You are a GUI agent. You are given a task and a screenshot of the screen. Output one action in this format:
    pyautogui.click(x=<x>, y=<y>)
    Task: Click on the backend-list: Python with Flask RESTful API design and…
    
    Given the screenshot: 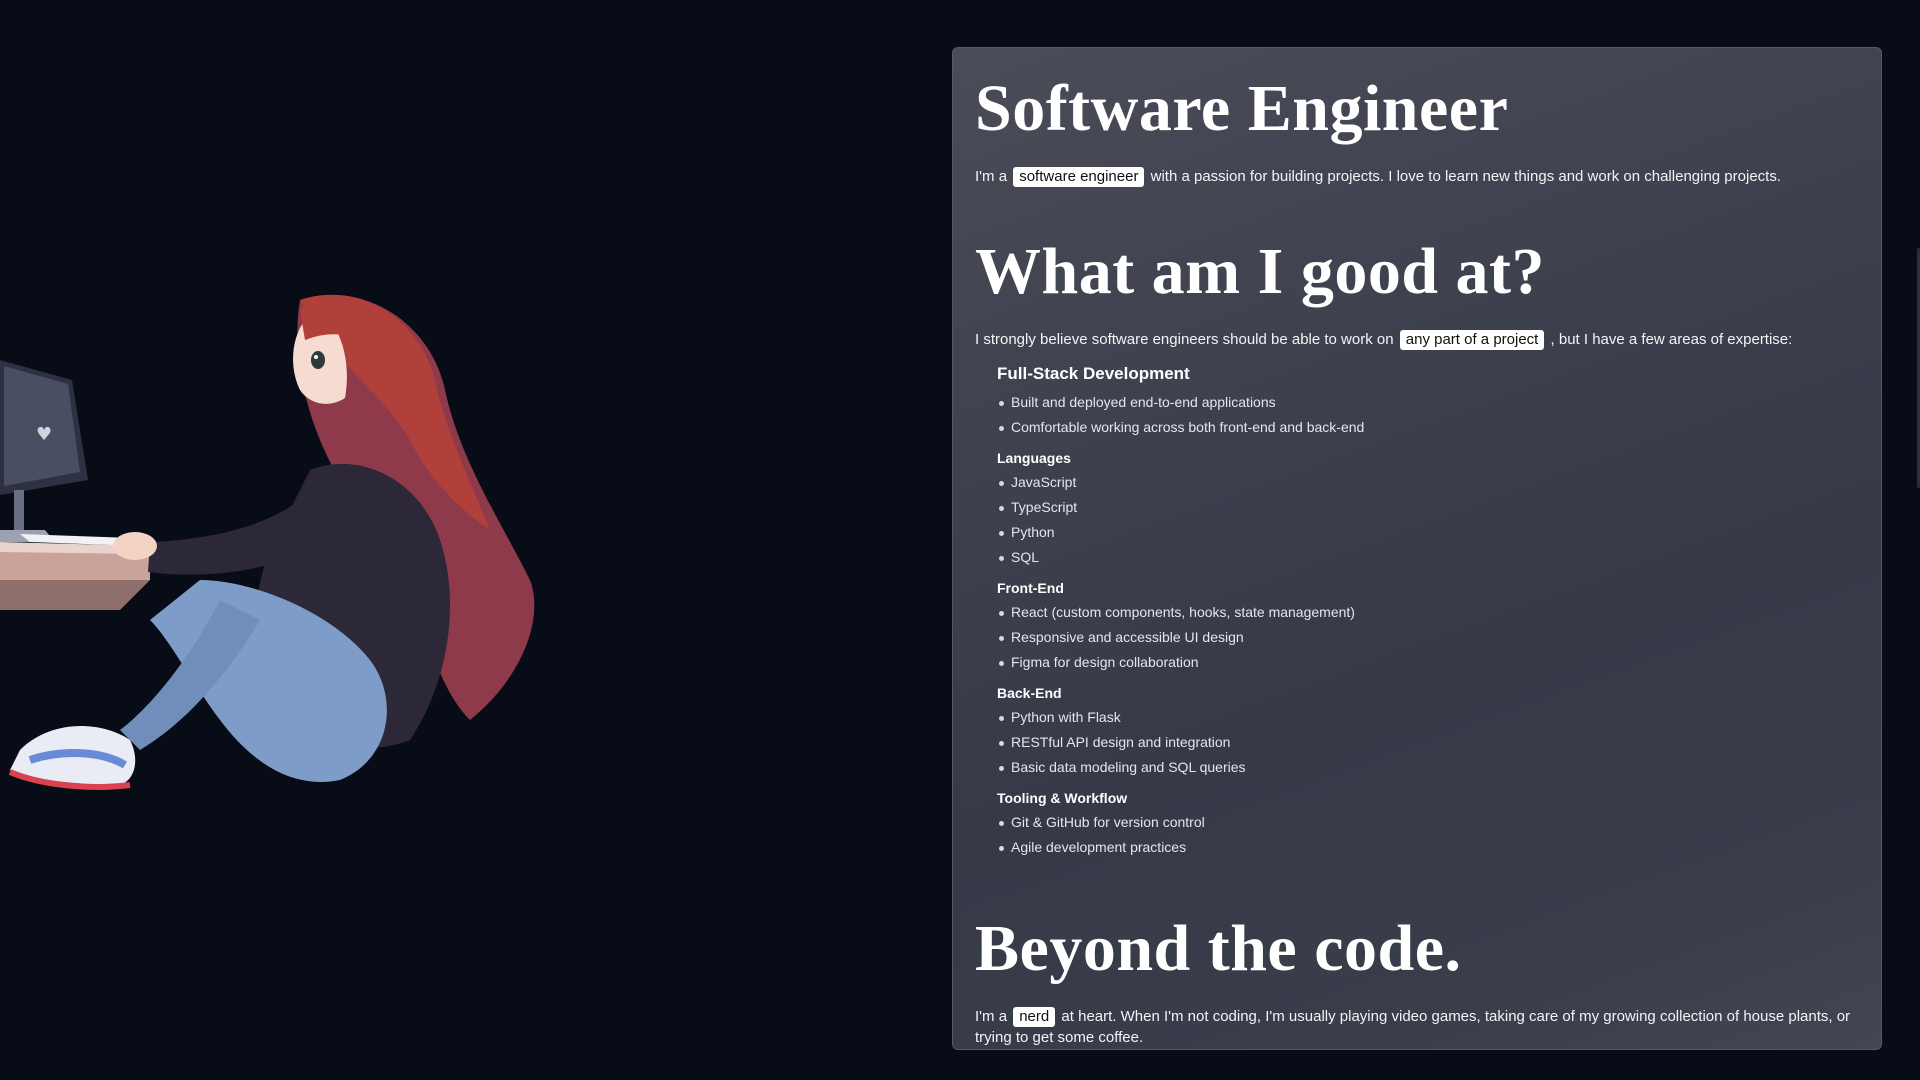 What is the action you would take?
    pyautogui.click(x=1428, y=742)
    